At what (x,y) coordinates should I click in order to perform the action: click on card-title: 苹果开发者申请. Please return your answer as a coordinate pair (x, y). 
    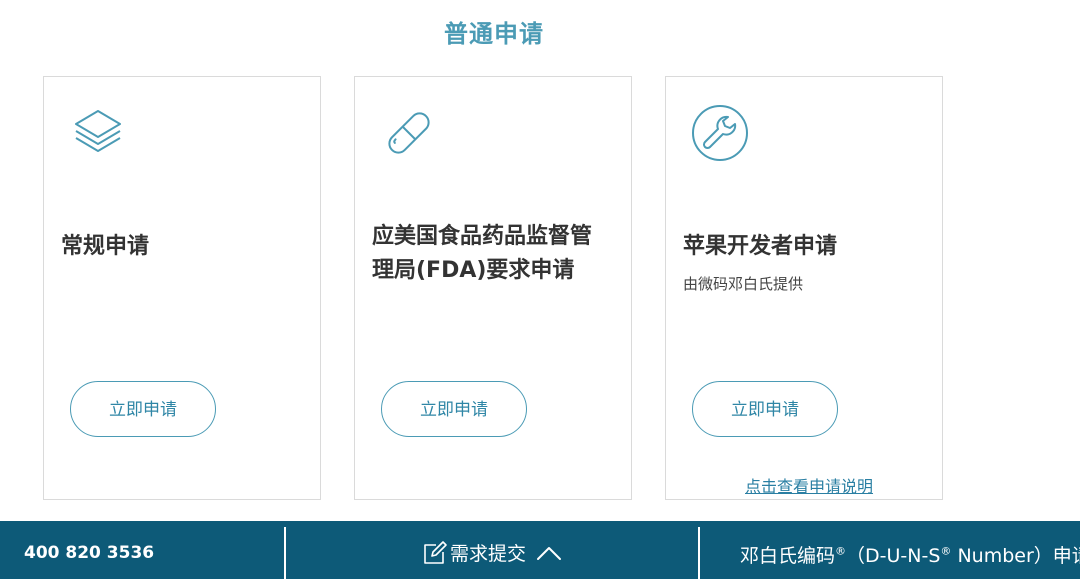
    Looking at the image, I should click on (760, 246).